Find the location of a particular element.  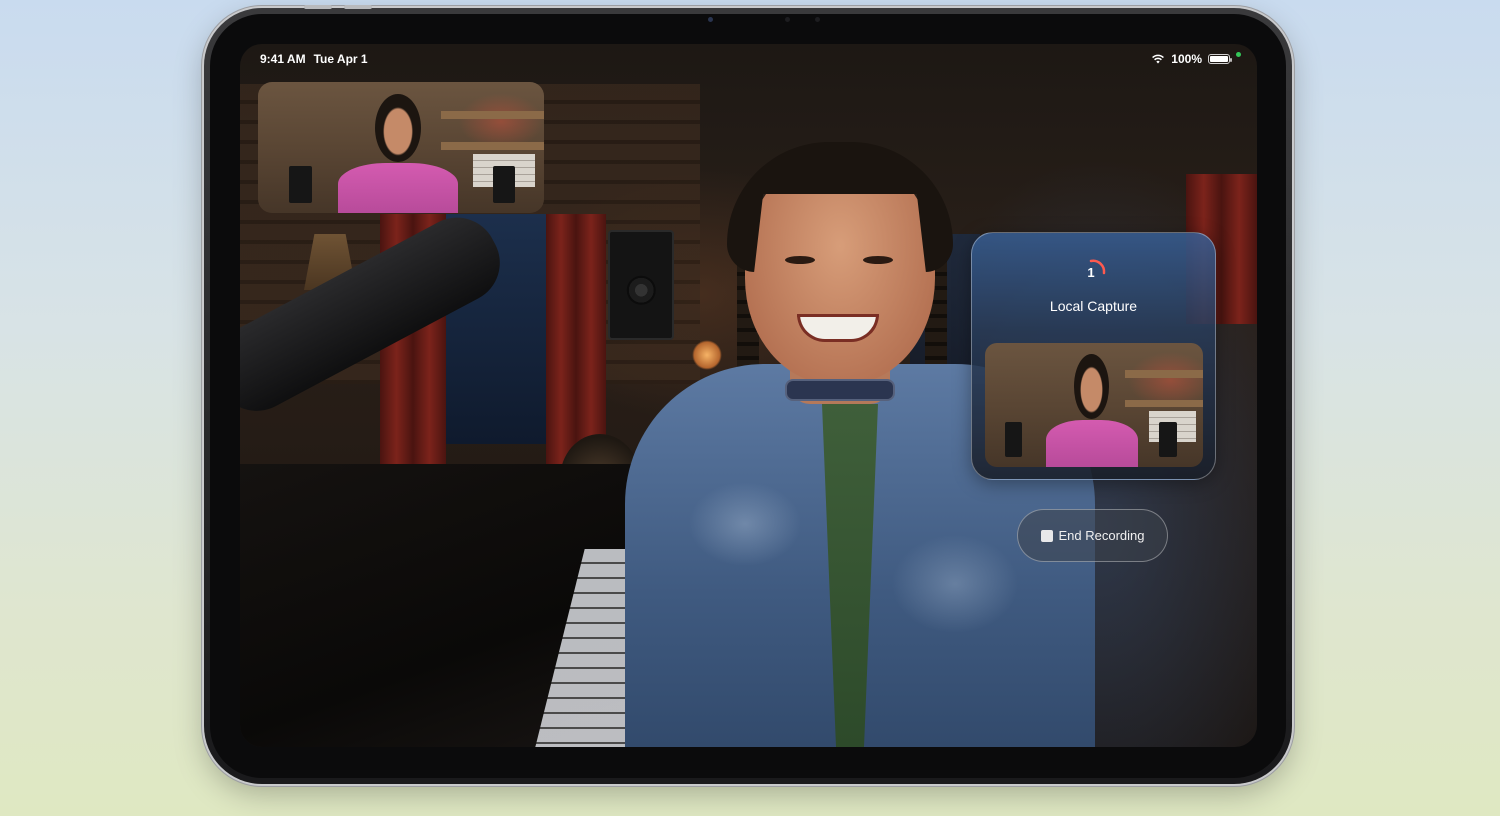

status-date: Tue Apr 1 is located at coordinates (340, 59).